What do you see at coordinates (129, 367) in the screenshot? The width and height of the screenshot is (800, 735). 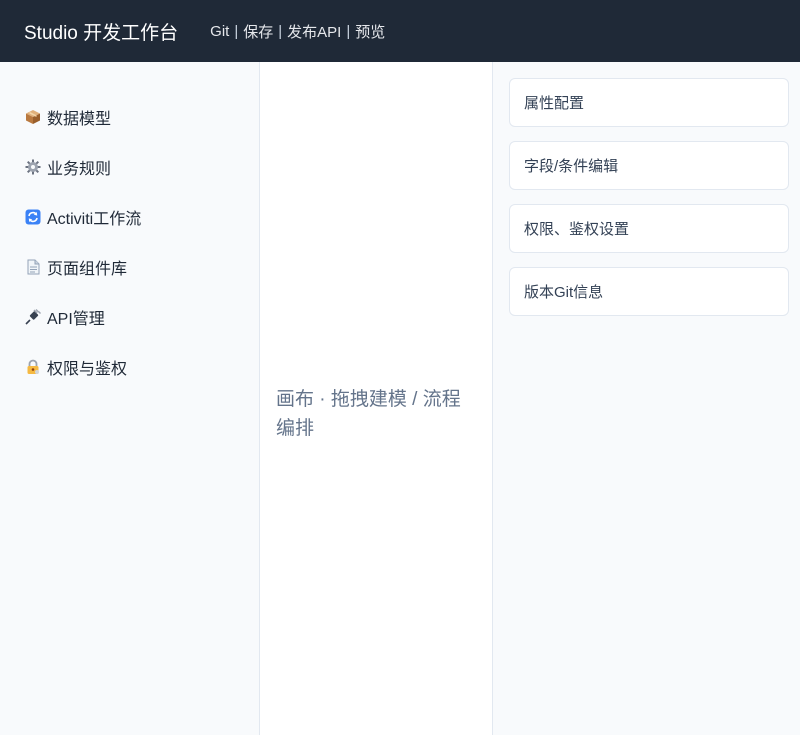 I see `sidebar-item-permissions: 权限与鉴权` at bounding box center [129, 367].